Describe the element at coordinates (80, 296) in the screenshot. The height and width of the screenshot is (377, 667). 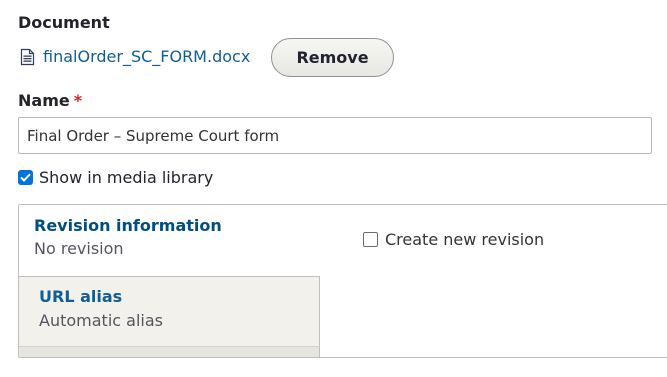
I see `tab-url-alias-title: URL alias` at that location.